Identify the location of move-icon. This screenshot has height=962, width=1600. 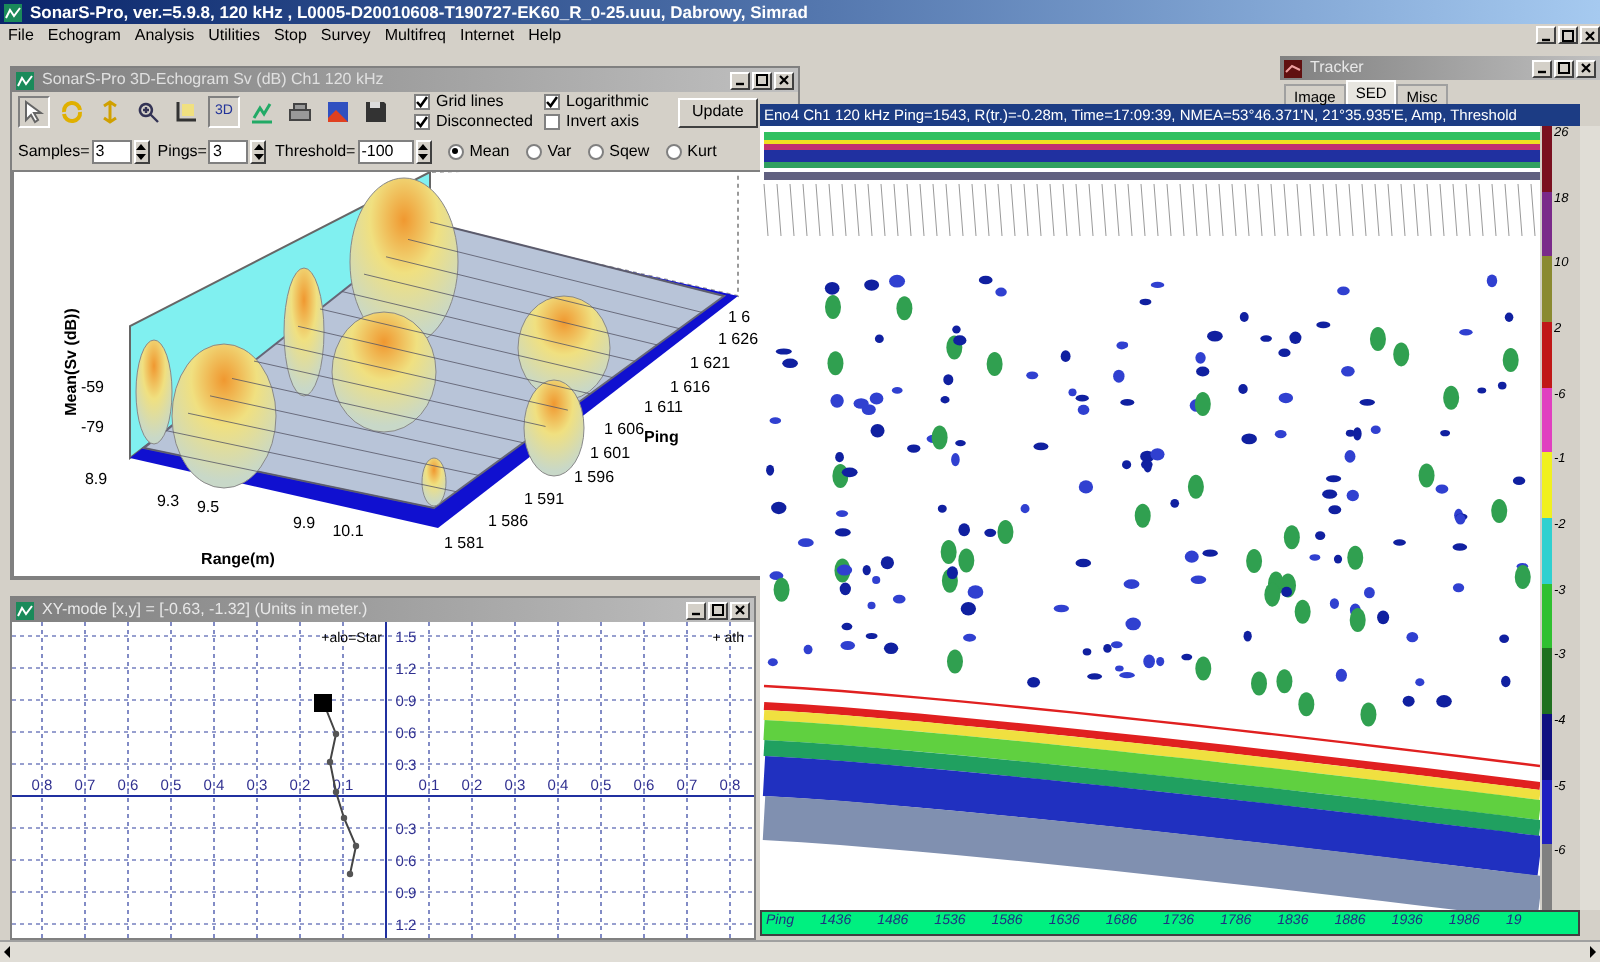
(110, 112).